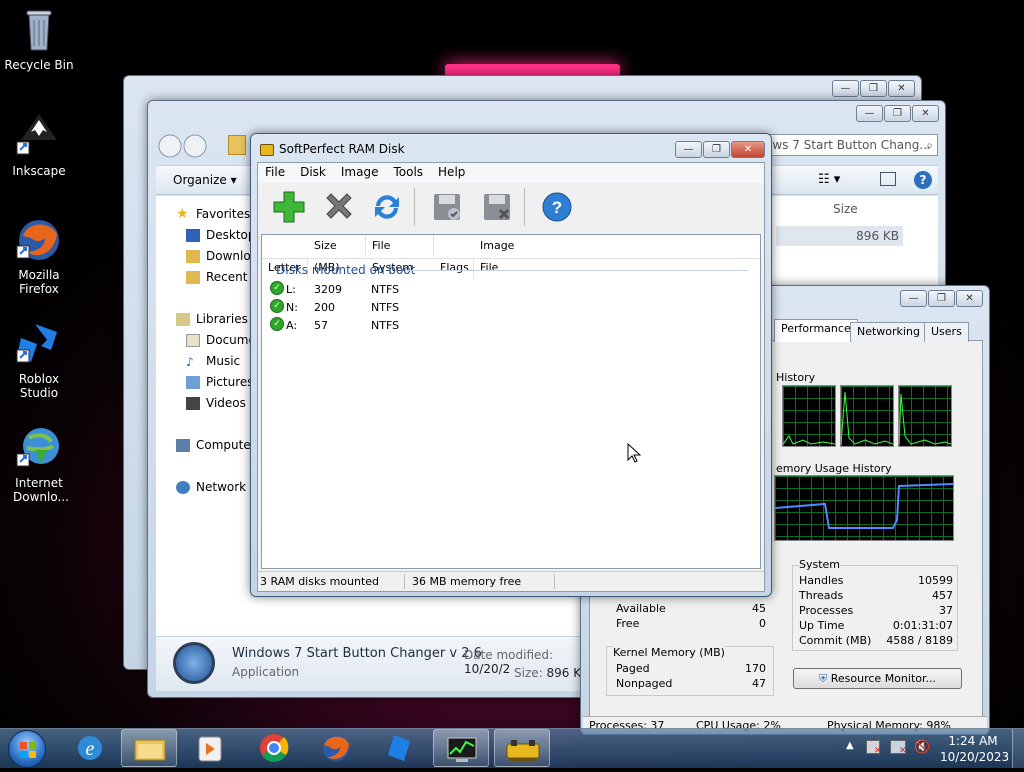  What do you see at coordinates (1018, 748) in the screenshot?
I see `show-desktop-button` at bounding box center [1018, 748].